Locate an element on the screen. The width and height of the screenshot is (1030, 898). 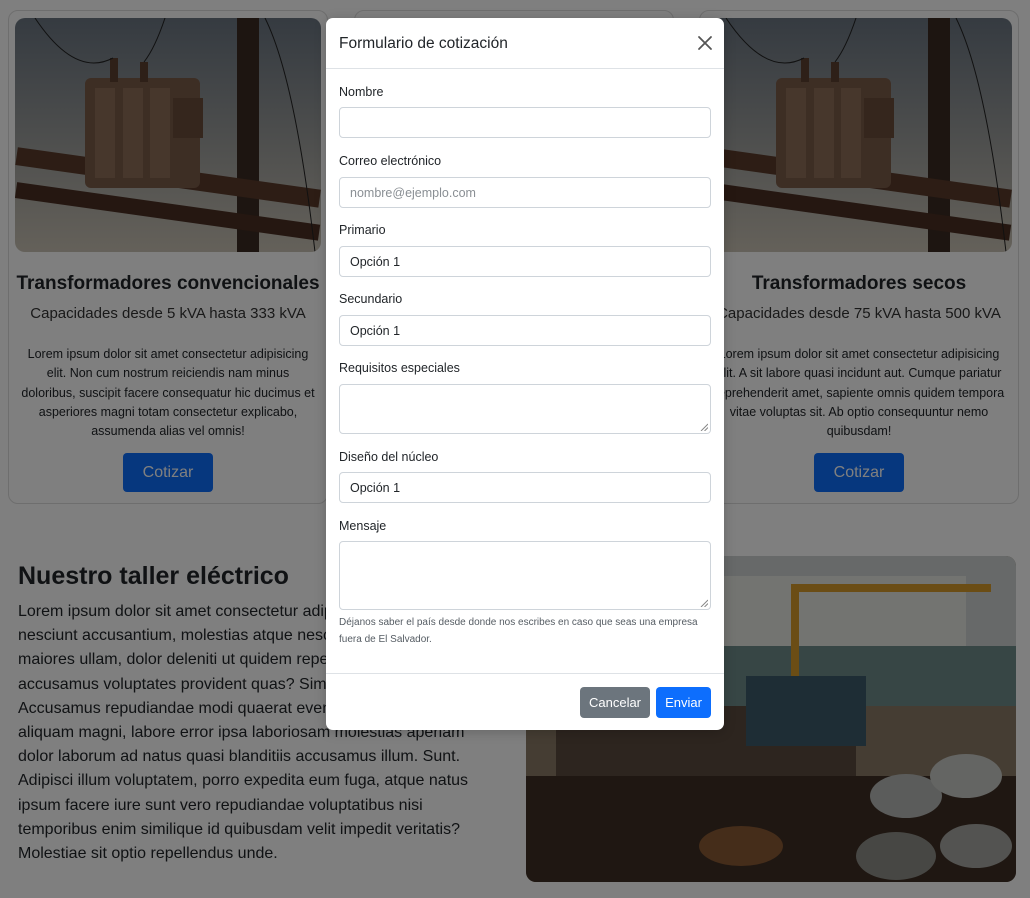
name-label: Nombre is located at coordinates (361, 92).